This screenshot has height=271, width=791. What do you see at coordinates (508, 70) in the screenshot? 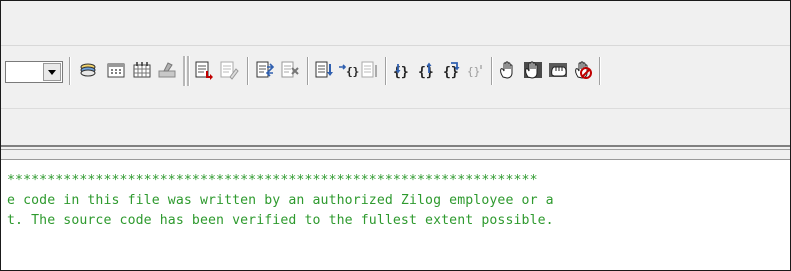
I see `hand-icon` at bounding box center [508, 70].